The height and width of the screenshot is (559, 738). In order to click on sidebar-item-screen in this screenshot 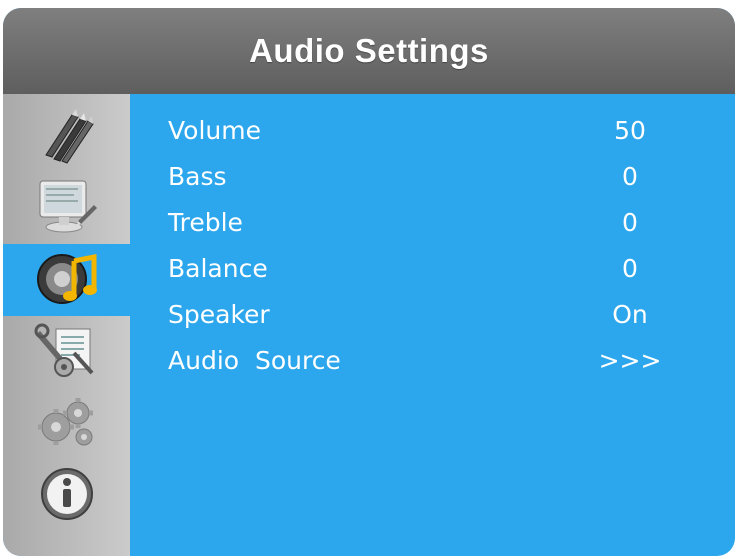, I will do `click(66, 208)`.